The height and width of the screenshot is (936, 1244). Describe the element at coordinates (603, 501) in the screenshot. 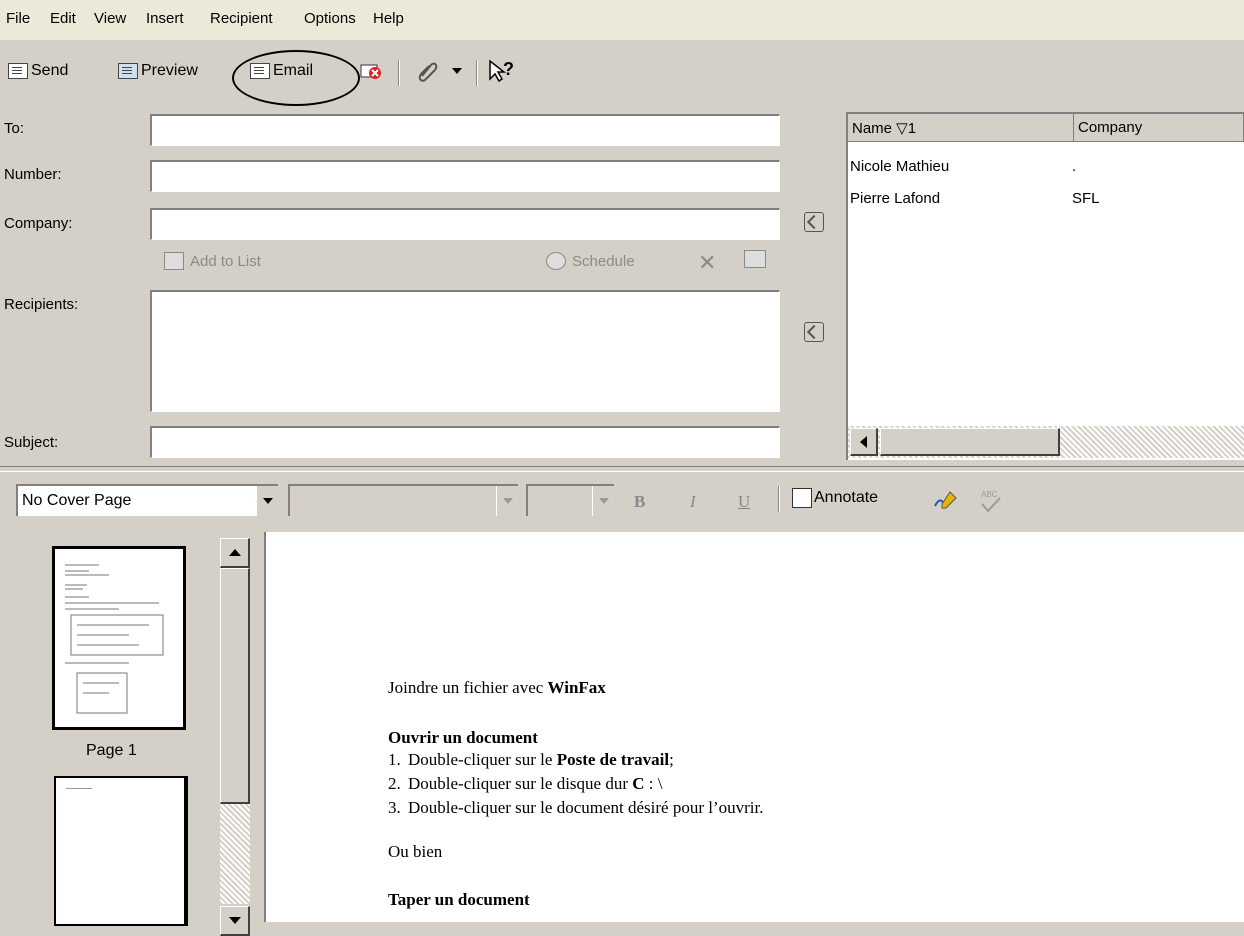

I see `font-size-dropdown-button` at that location.